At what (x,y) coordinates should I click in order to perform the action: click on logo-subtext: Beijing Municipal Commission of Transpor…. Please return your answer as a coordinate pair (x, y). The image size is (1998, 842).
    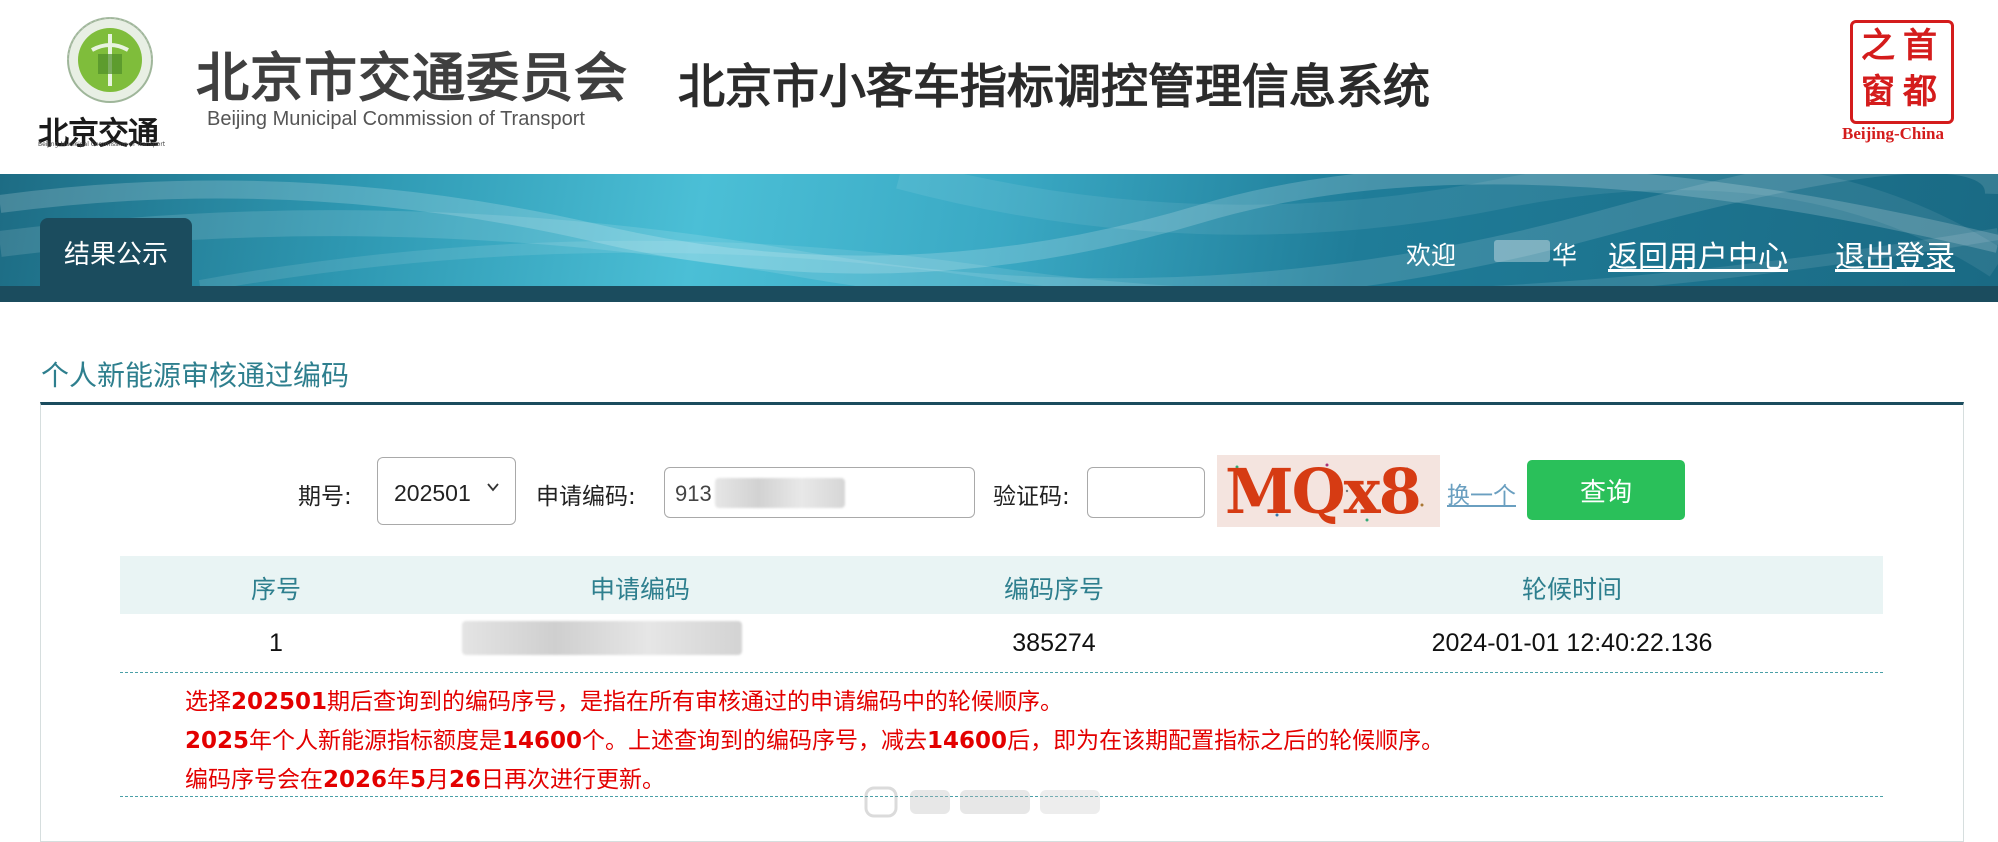
    Looking at the image, I should click on (102, 144).